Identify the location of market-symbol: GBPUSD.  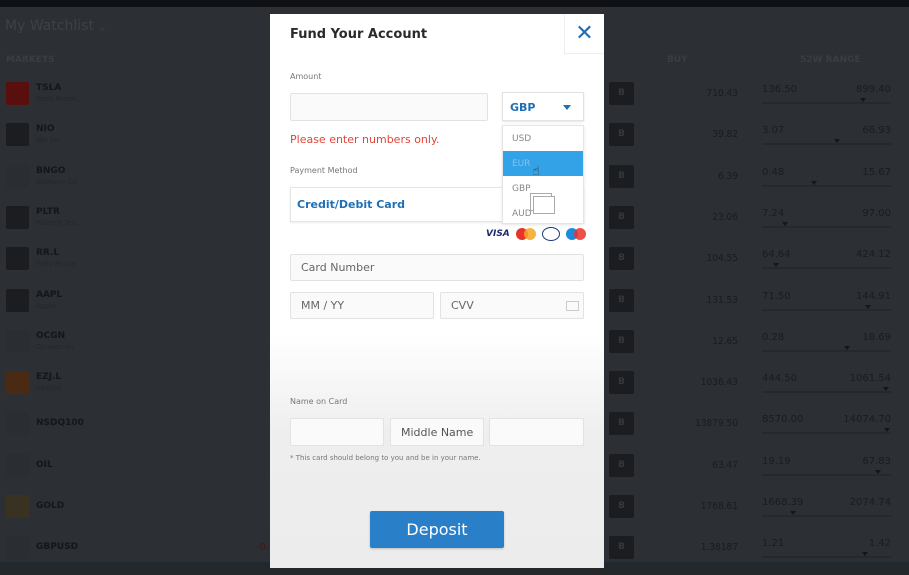
(57, 547).